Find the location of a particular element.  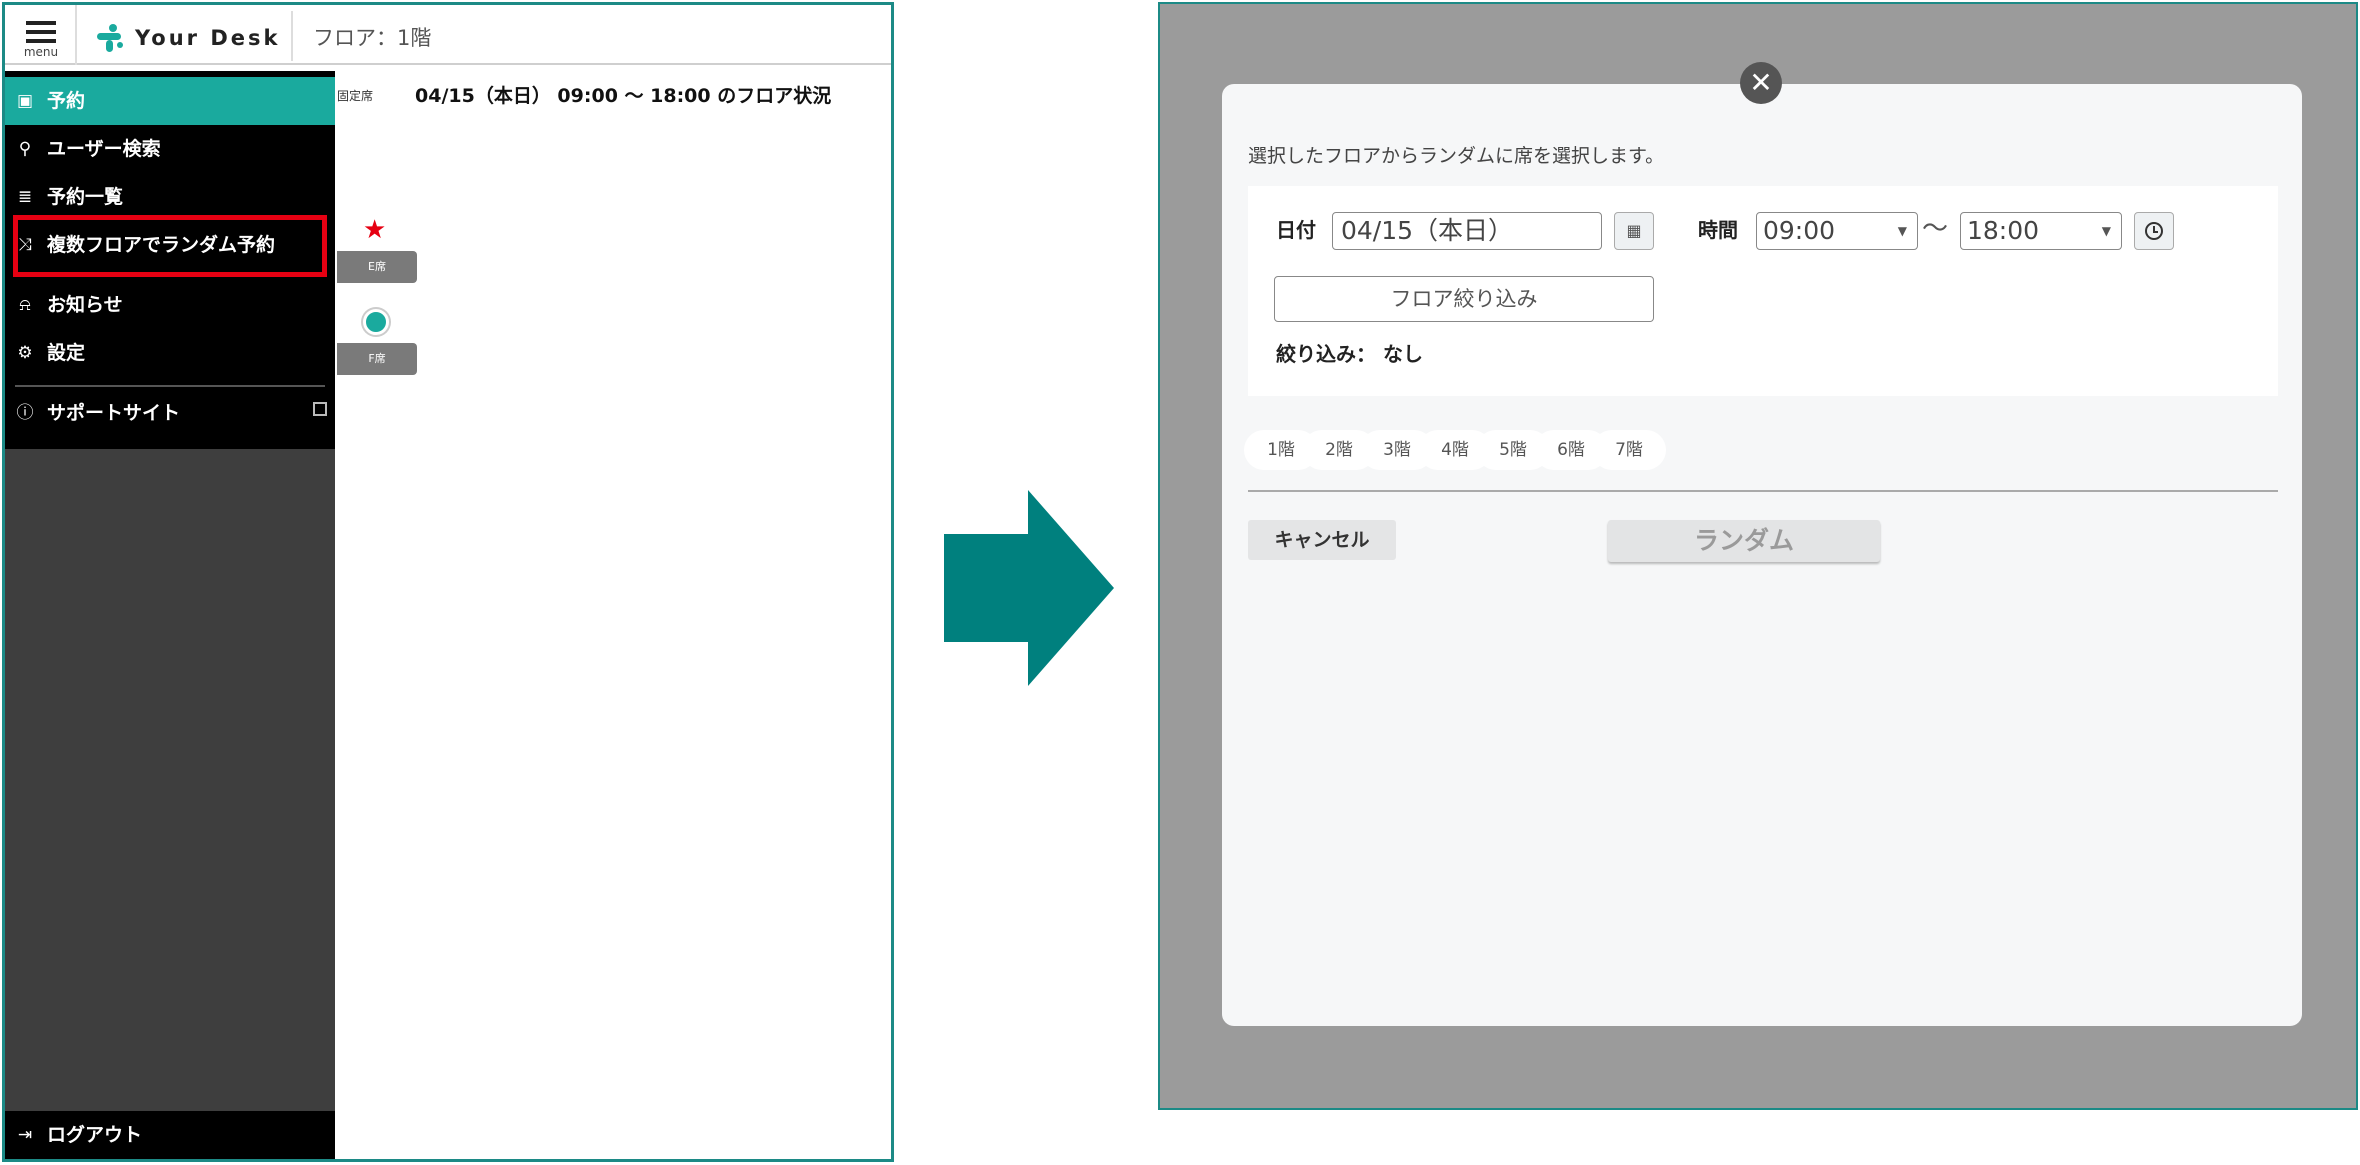

list-icon: ≣ is located at coordinates (25, 197).